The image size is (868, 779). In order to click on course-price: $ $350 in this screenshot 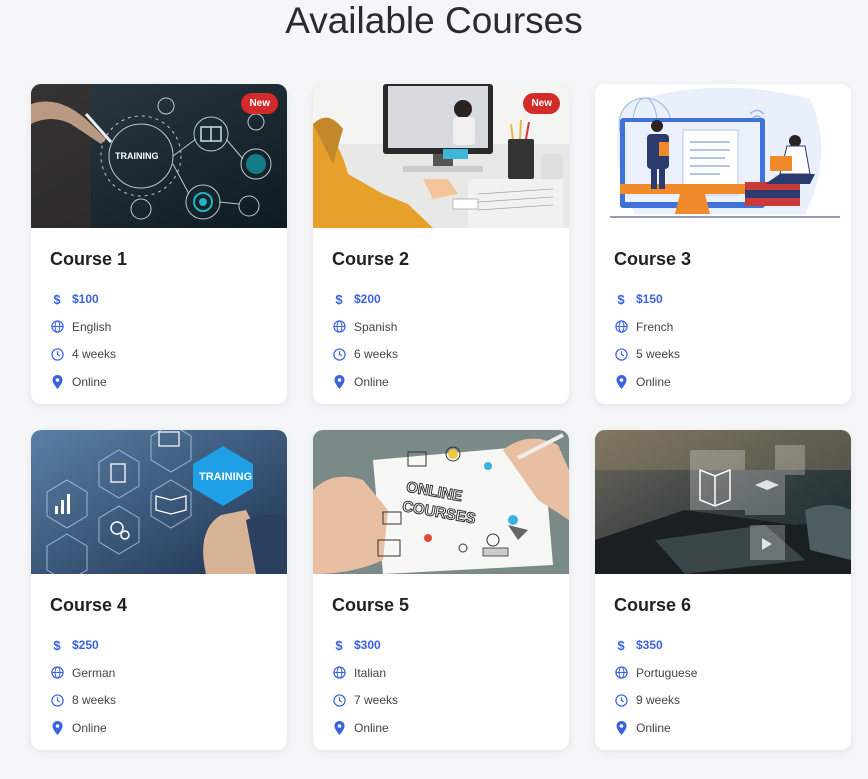, I will do `click(723, 645)`.